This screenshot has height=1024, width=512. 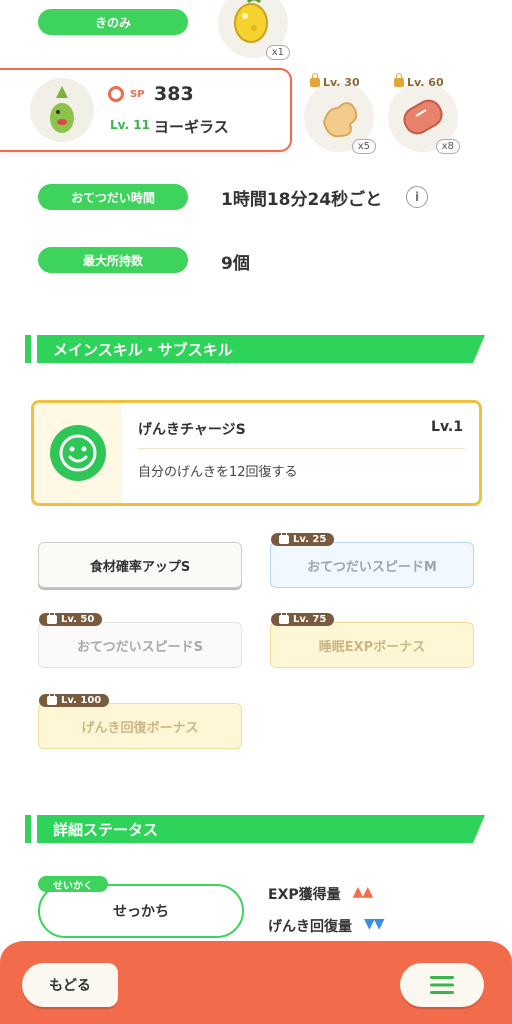 I want to click on info-icon: i, so click(x=417, y=197).